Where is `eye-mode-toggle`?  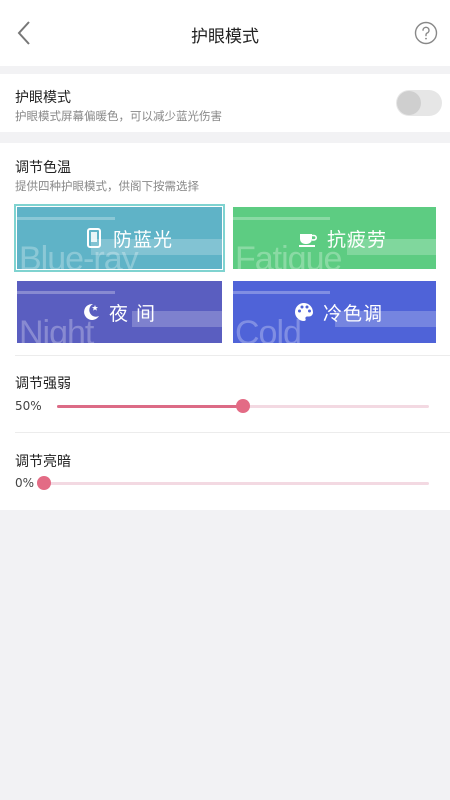
eye-mode-toggle is located at coordinates (419, 103).